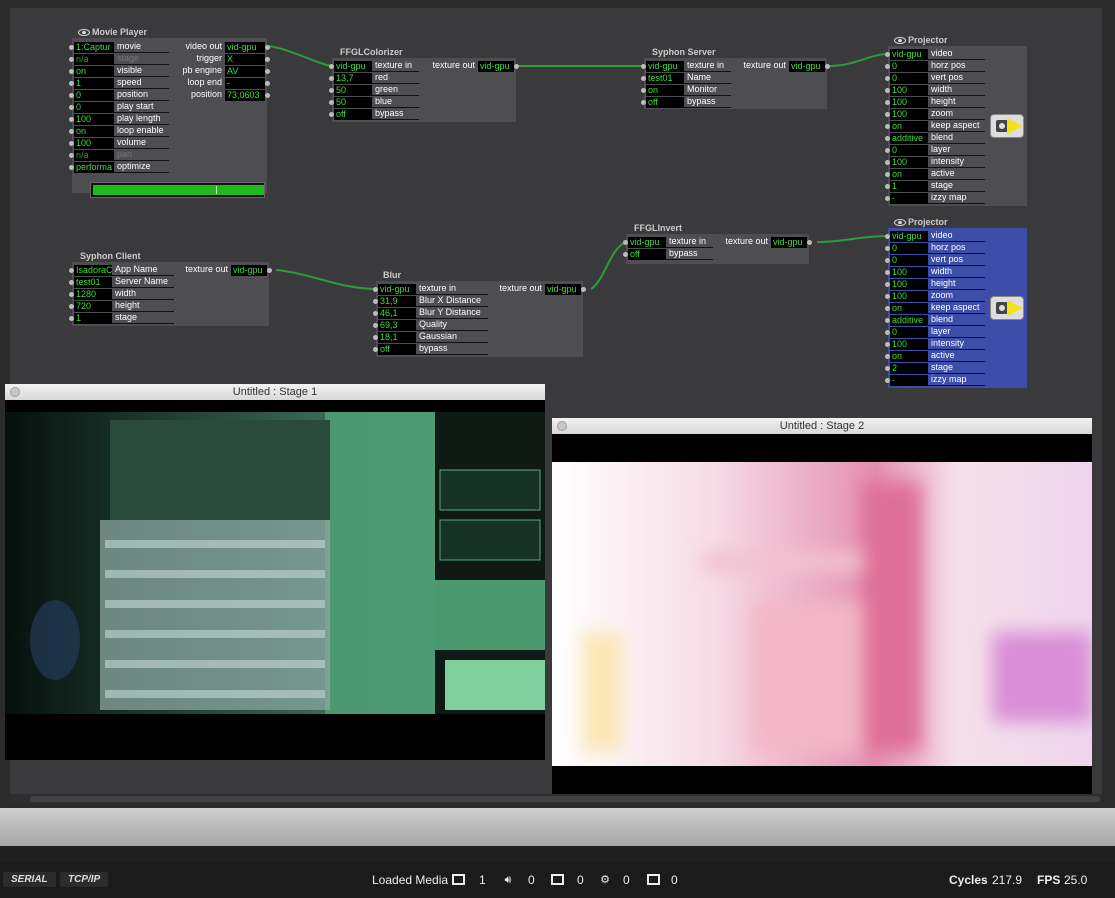  Describe the element at coordinates (119, 131) in the screenshot. I see `input-port-row: on loop enable` at that location.